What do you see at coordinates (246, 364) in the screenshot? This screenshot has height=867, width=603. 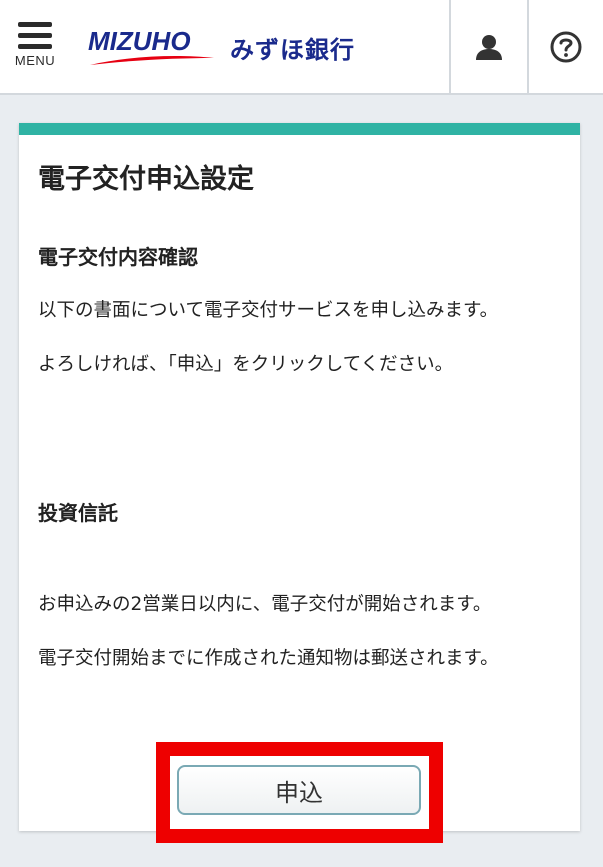 I see `confirm-instruction: よろしければ、「申込」をクリックしてください。` at bounding box center [246, 364].